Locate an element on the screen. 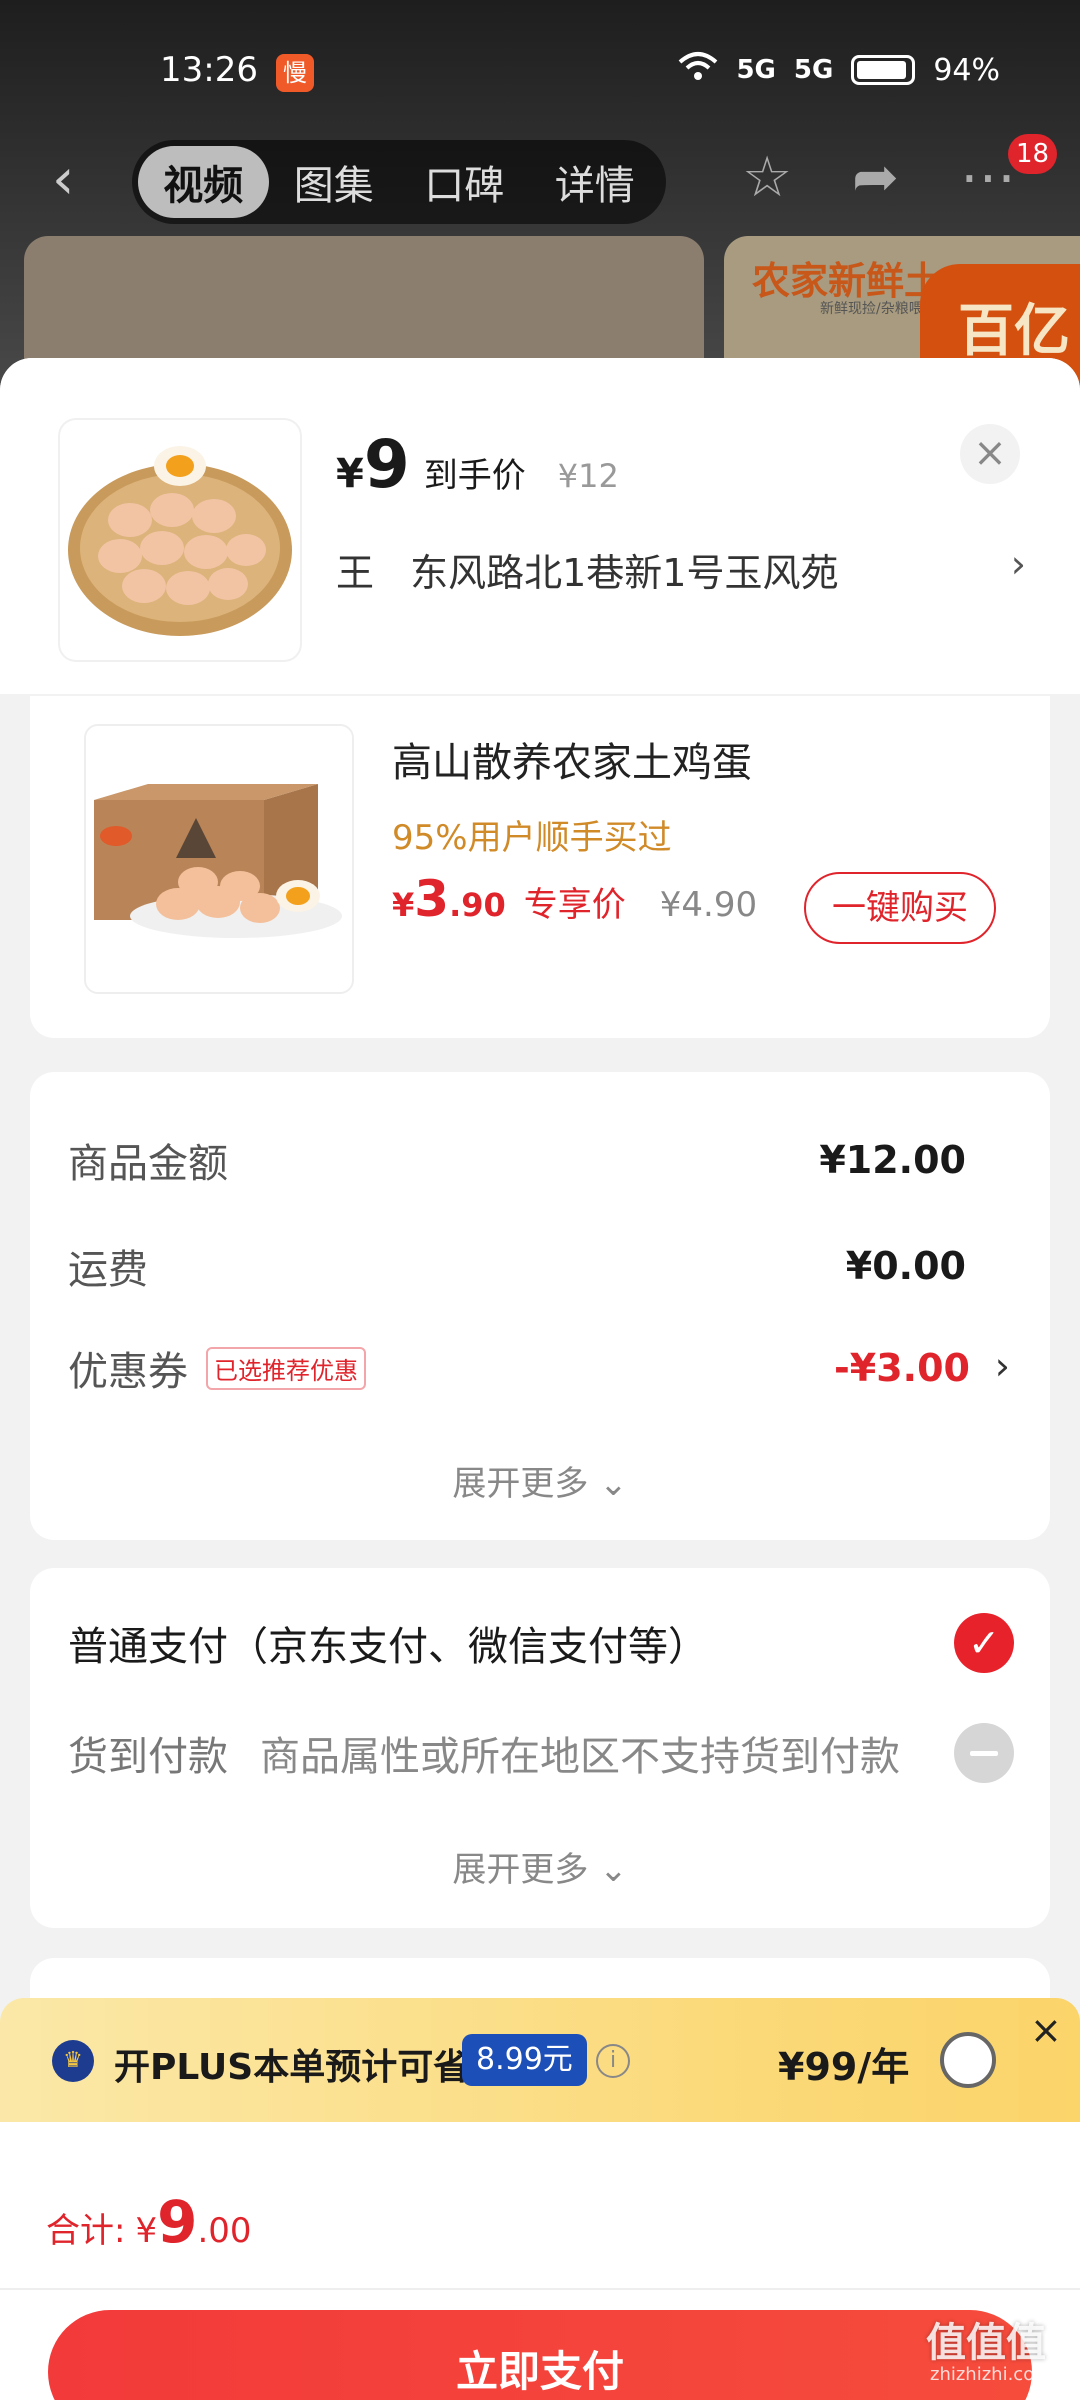 The image size is (1080, 2400). battery-icon is located at coordinates (883, 70).